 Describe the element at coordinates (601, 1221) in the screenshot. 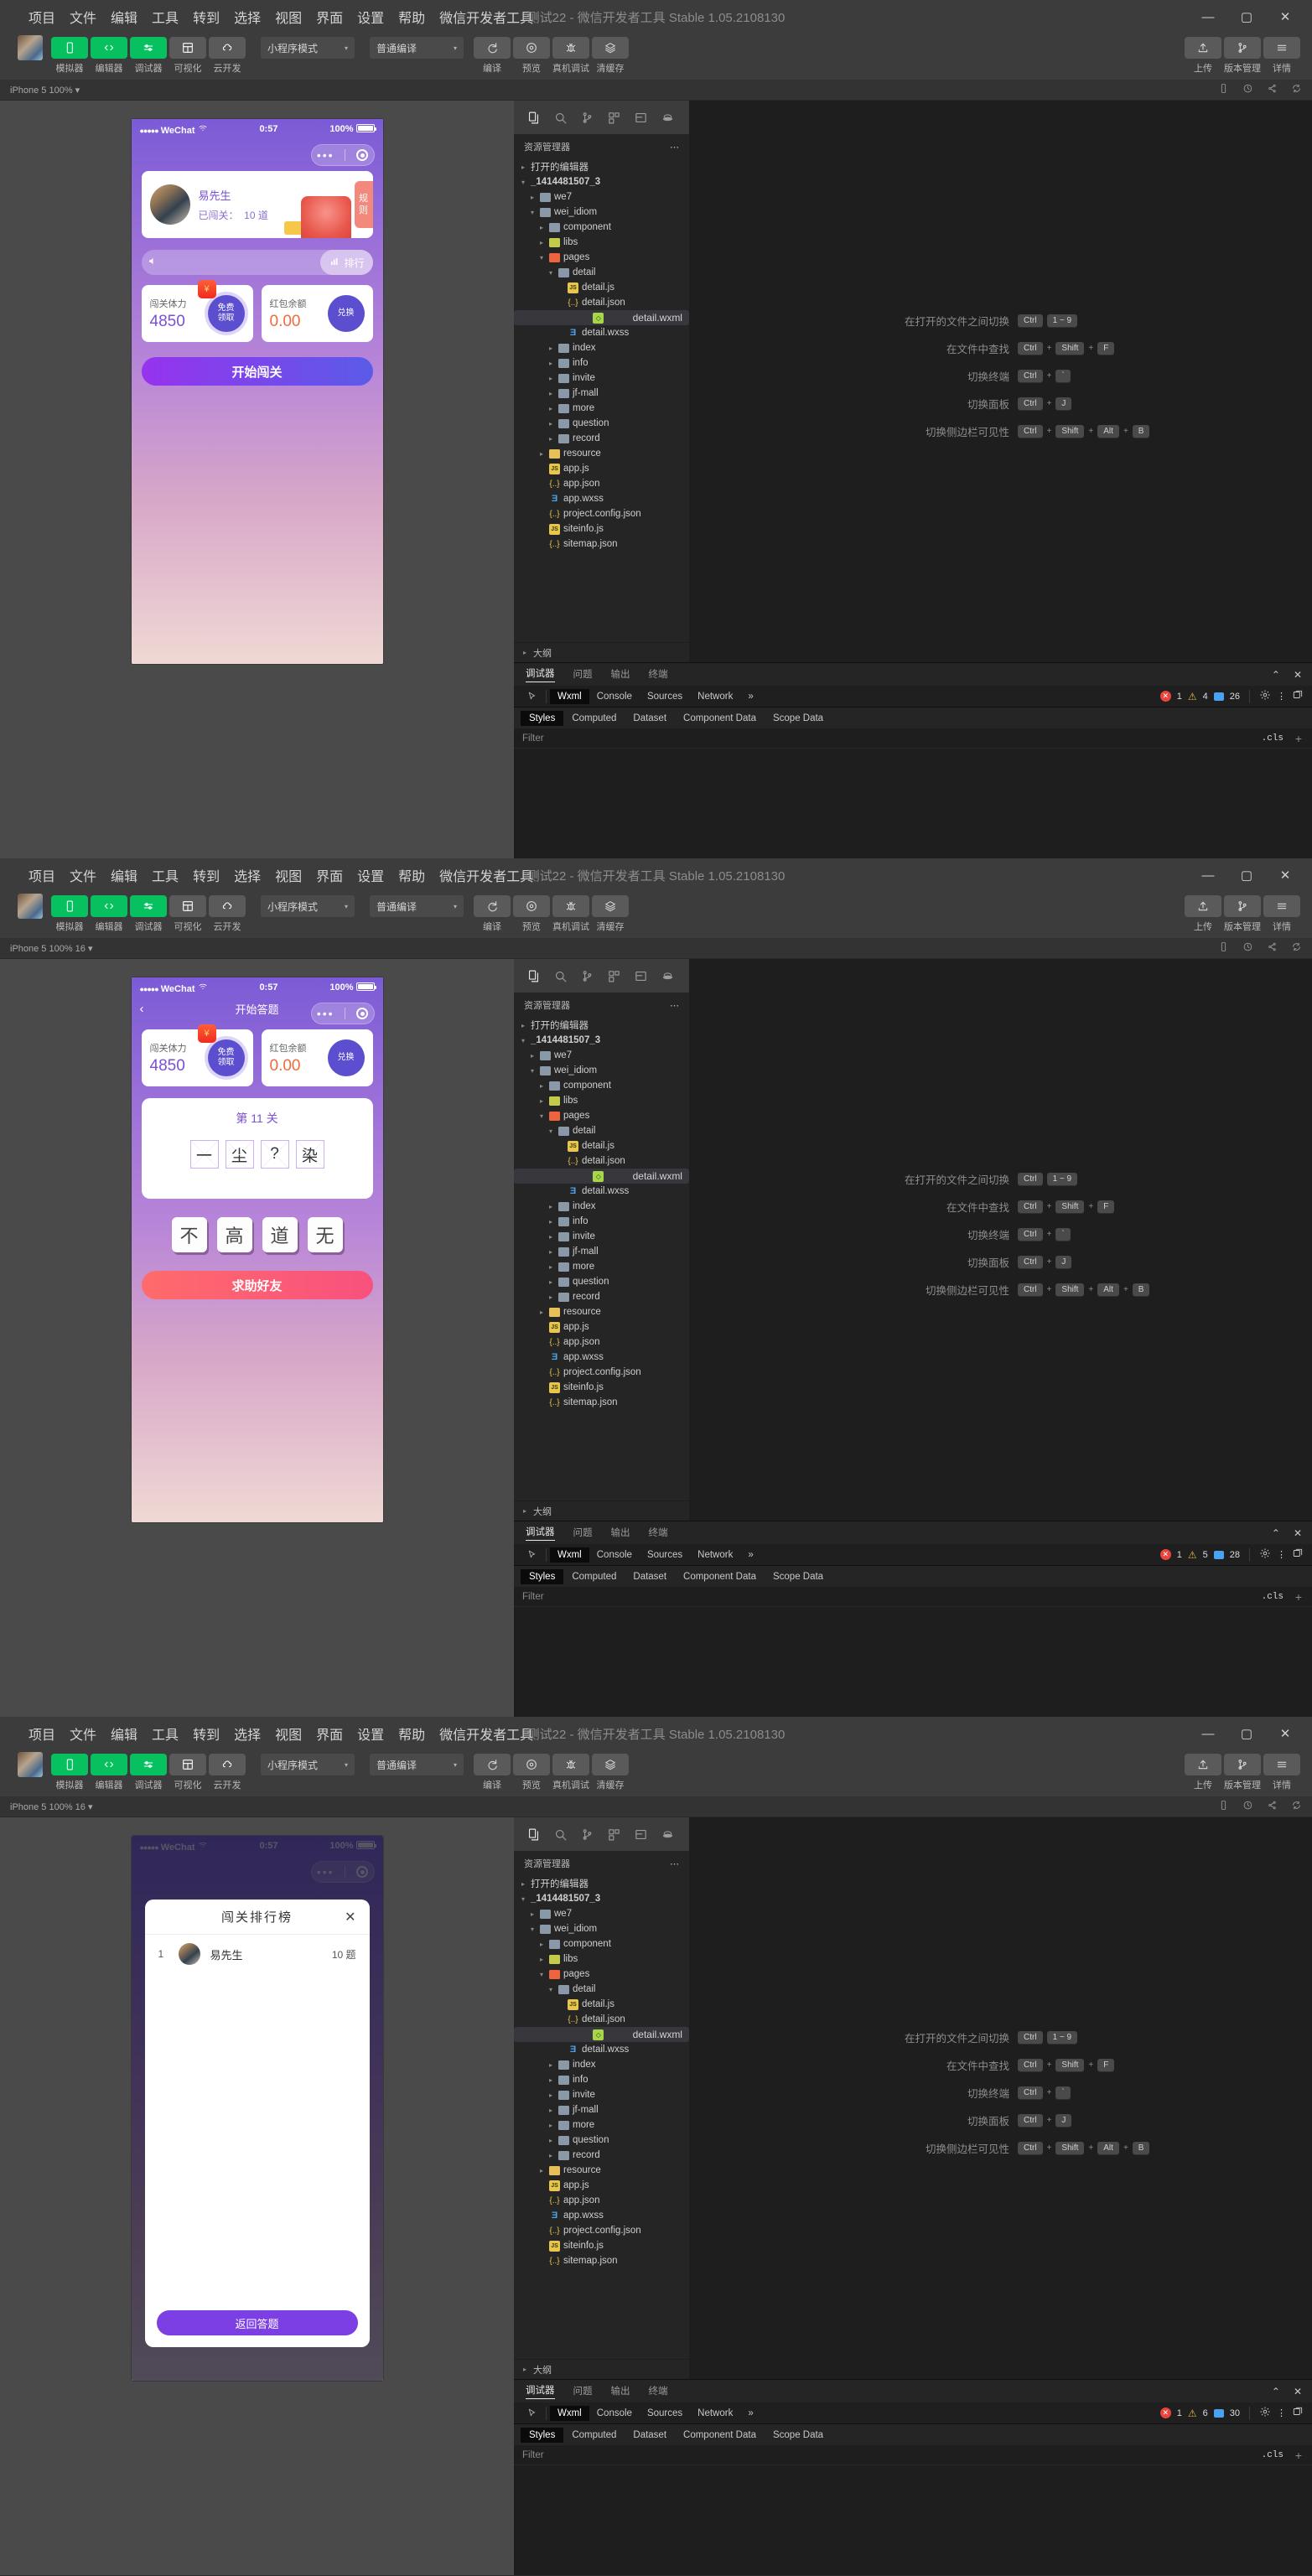

I see `tree-row: ▸ info` at that location.